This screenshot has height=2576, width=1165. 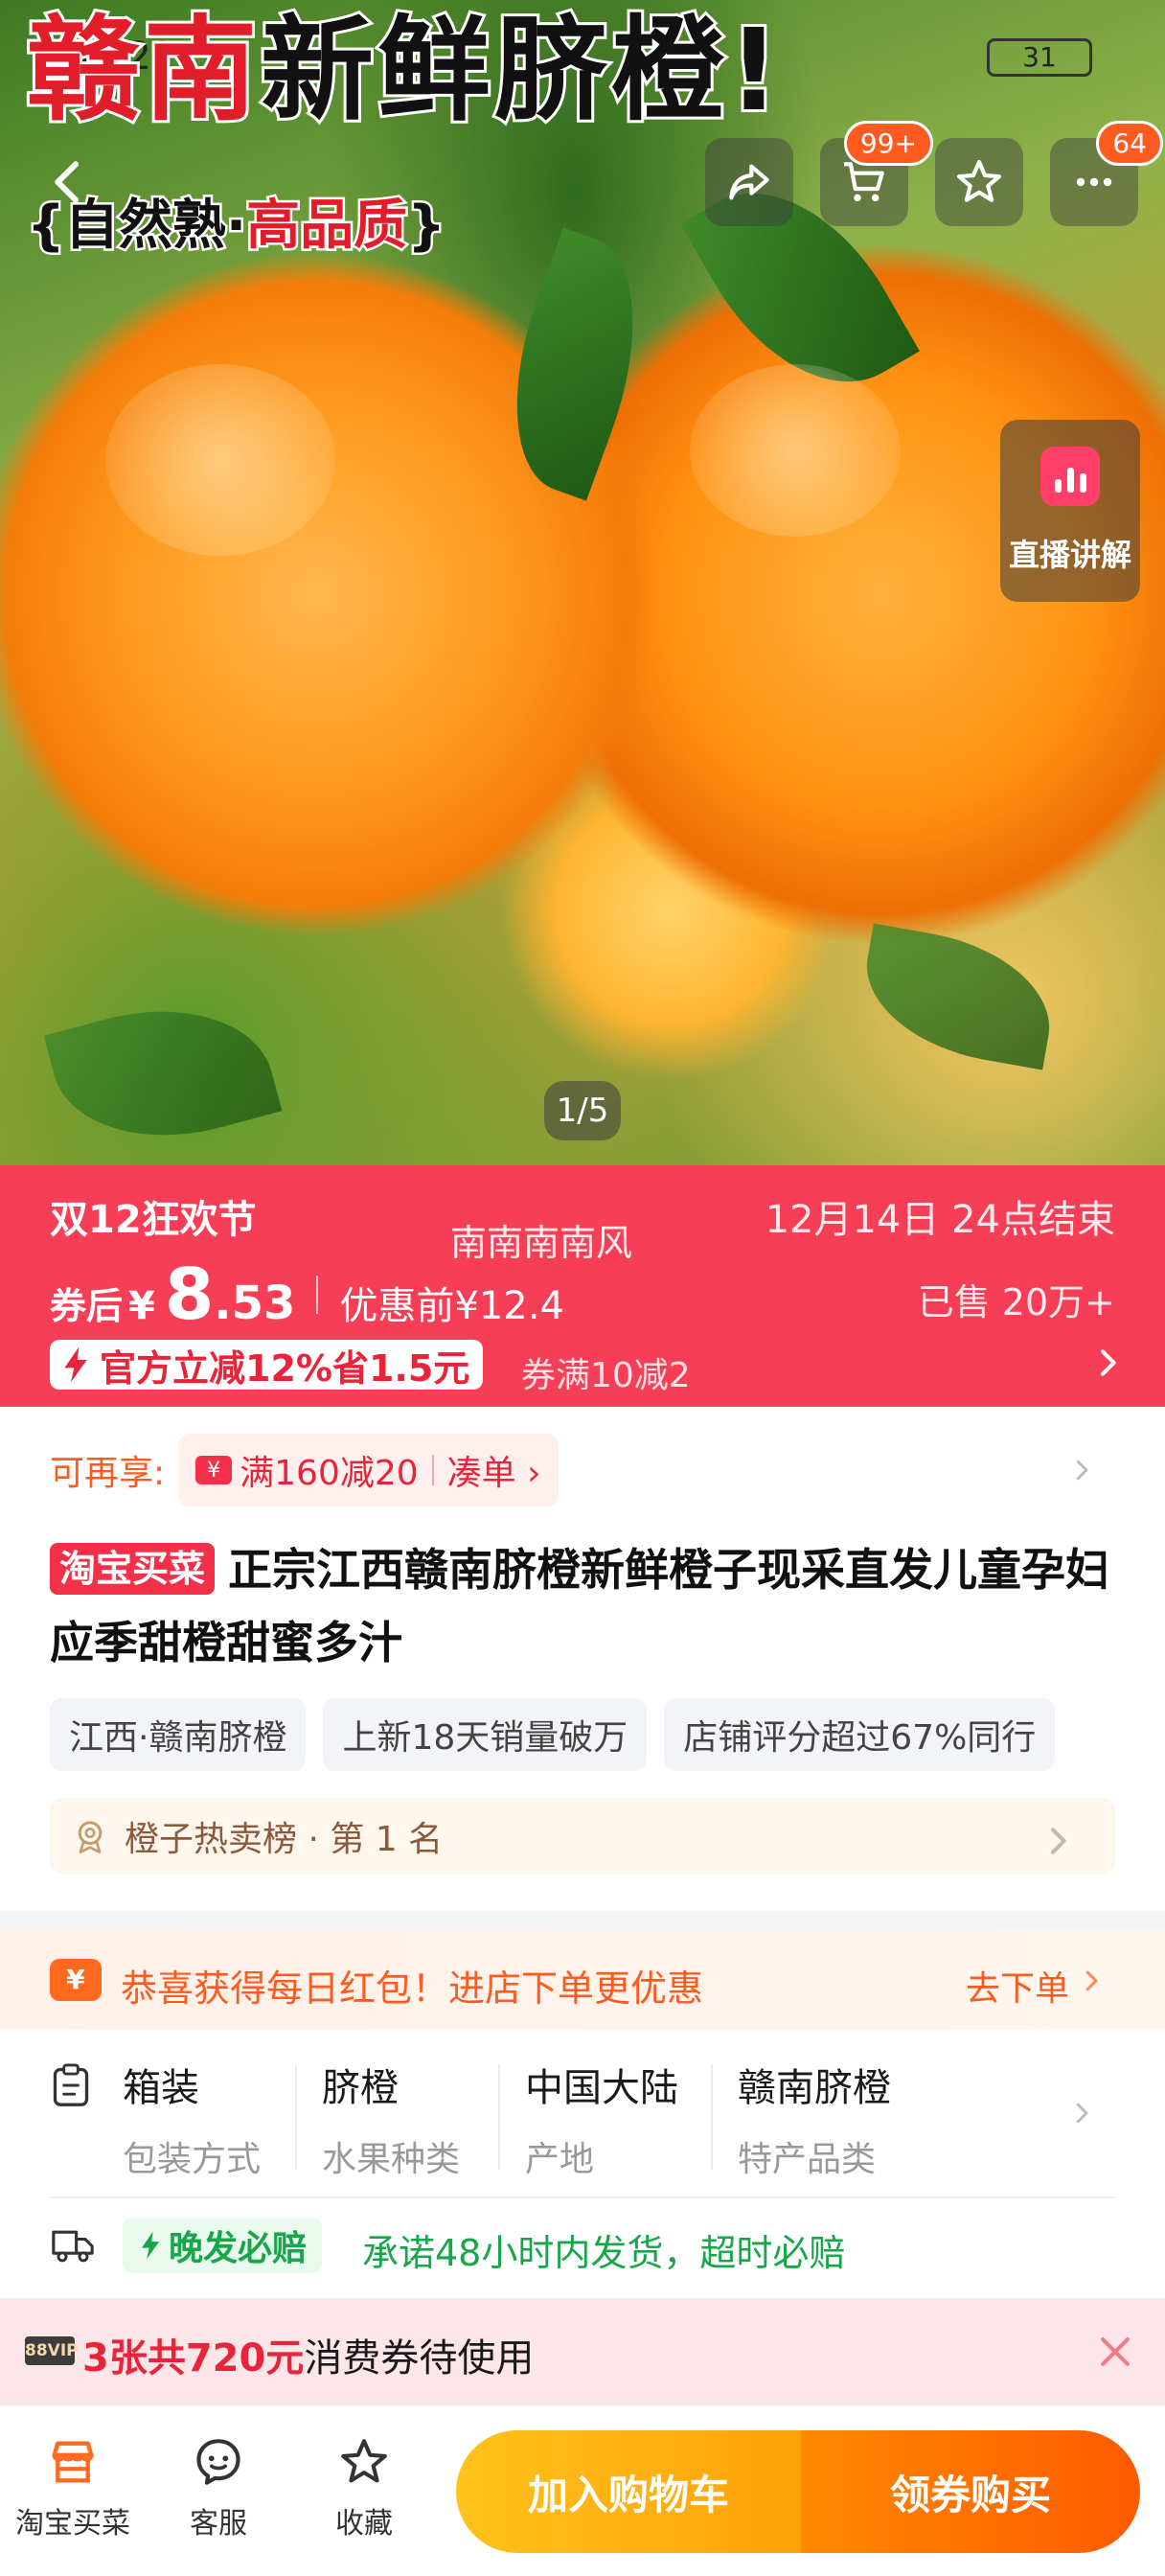 What do you see at coordinates (364, 2524) in the screenshot?
I see `tab-favorite-label: 收藏` at bounding box center [364, 2524].